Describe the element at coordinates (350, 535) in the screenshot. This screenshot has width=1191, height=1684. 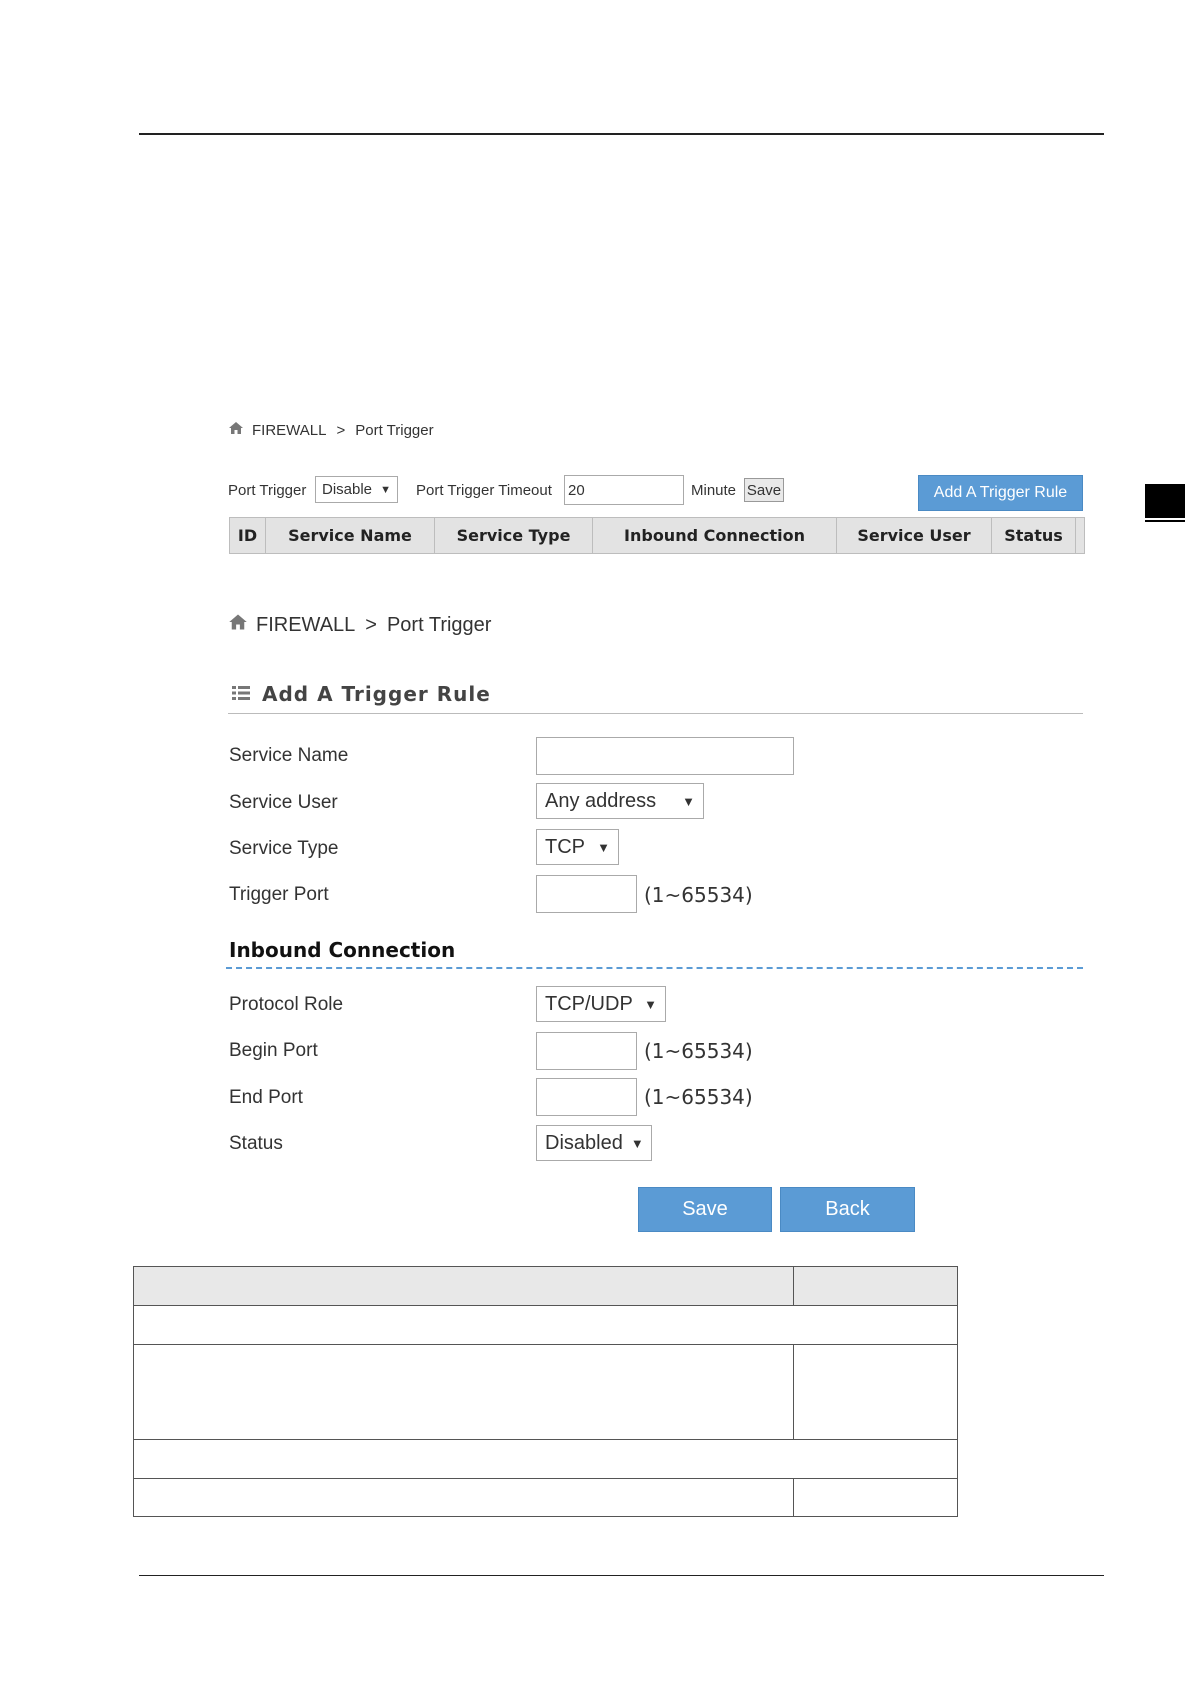
I see `column-header-service-name: Service Name` at that location.